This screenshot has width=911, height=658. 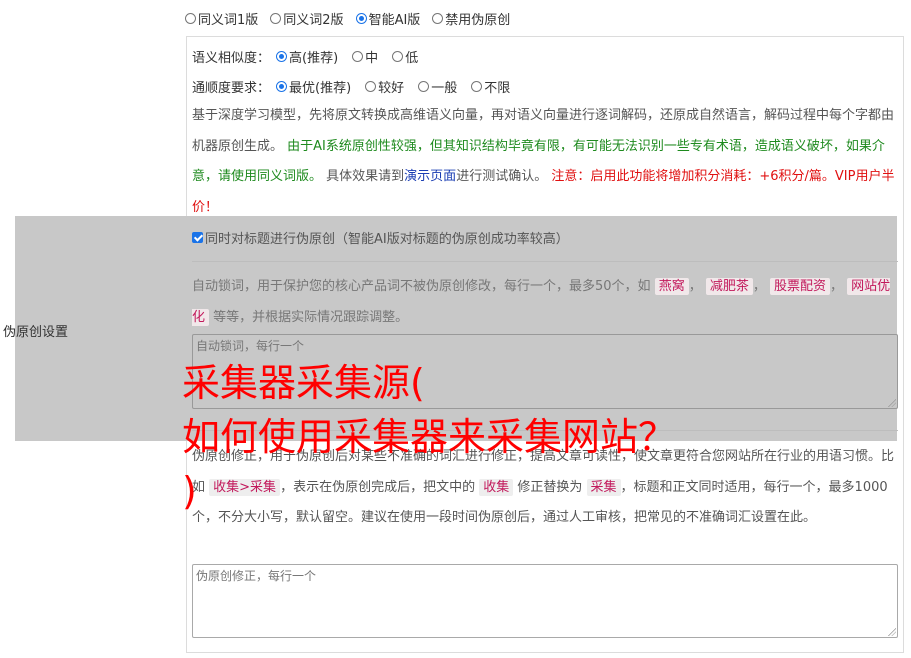 What do you see at coordinates (545, 601) in the screenshot?
I see `correction-textarea: 伪原创修正，每行一个` at bounding box center [545, 601].